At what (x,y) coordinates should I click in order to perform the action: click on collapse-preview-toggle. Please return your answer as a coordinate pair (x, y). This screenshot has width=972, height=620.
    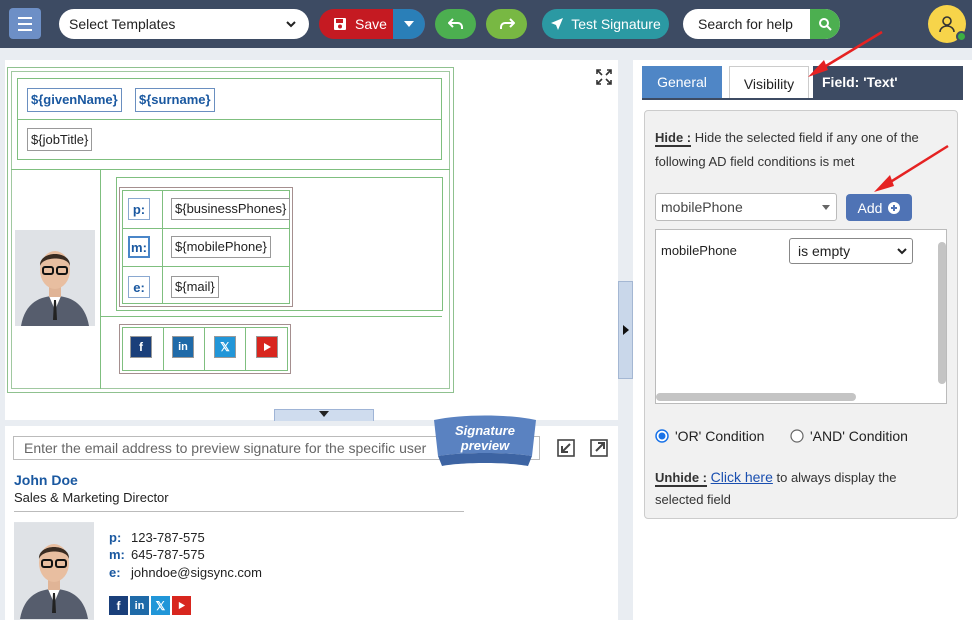
    Looking at the image, I should click on (324, 415).